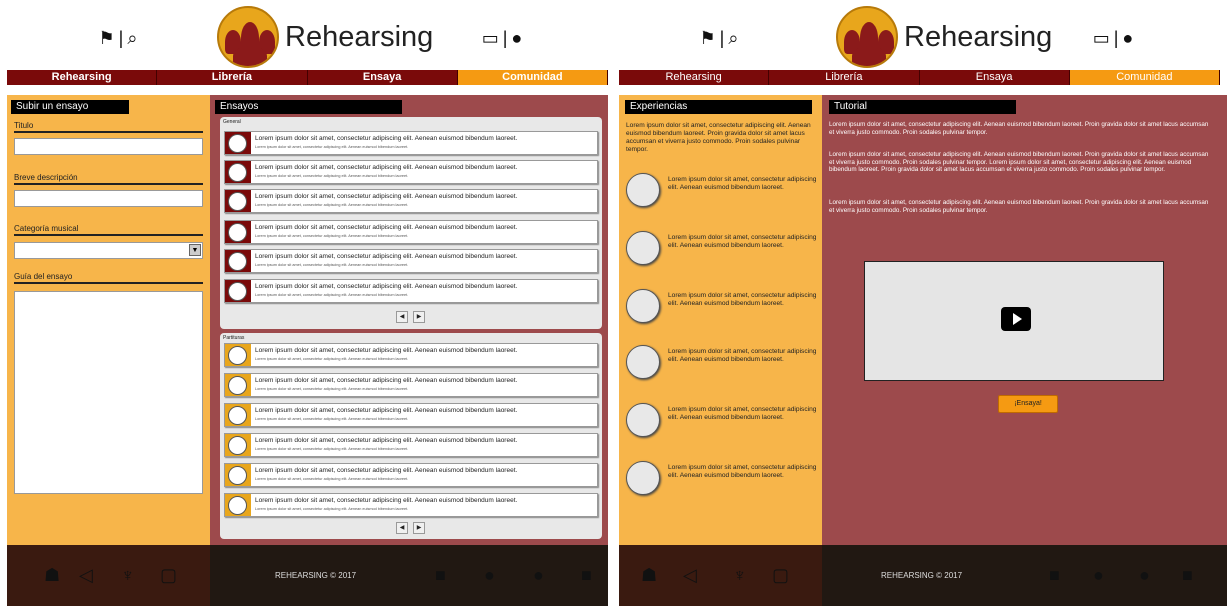 The height and width of the screenshot is (606, 1227). What do you see at coordinates (108, 179) in the screenshot?
I see `description-label: Breve descripción` at bounding box center [108, 179].